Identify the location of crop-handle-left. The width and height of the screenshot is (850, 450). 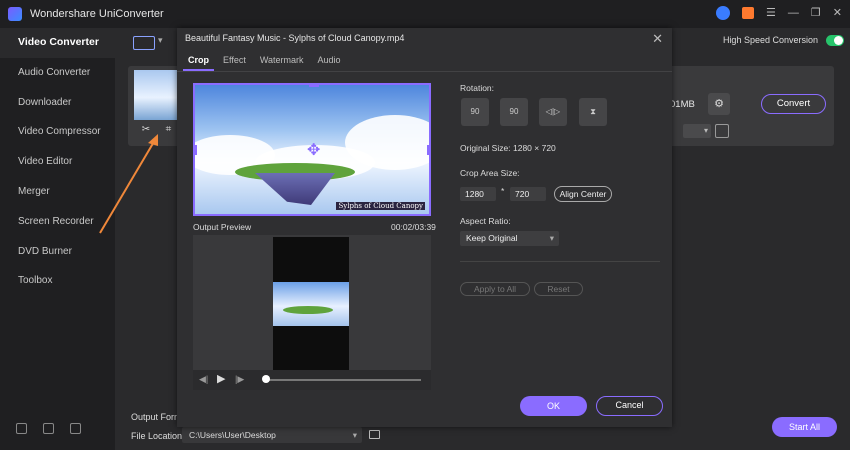
(196, 150).